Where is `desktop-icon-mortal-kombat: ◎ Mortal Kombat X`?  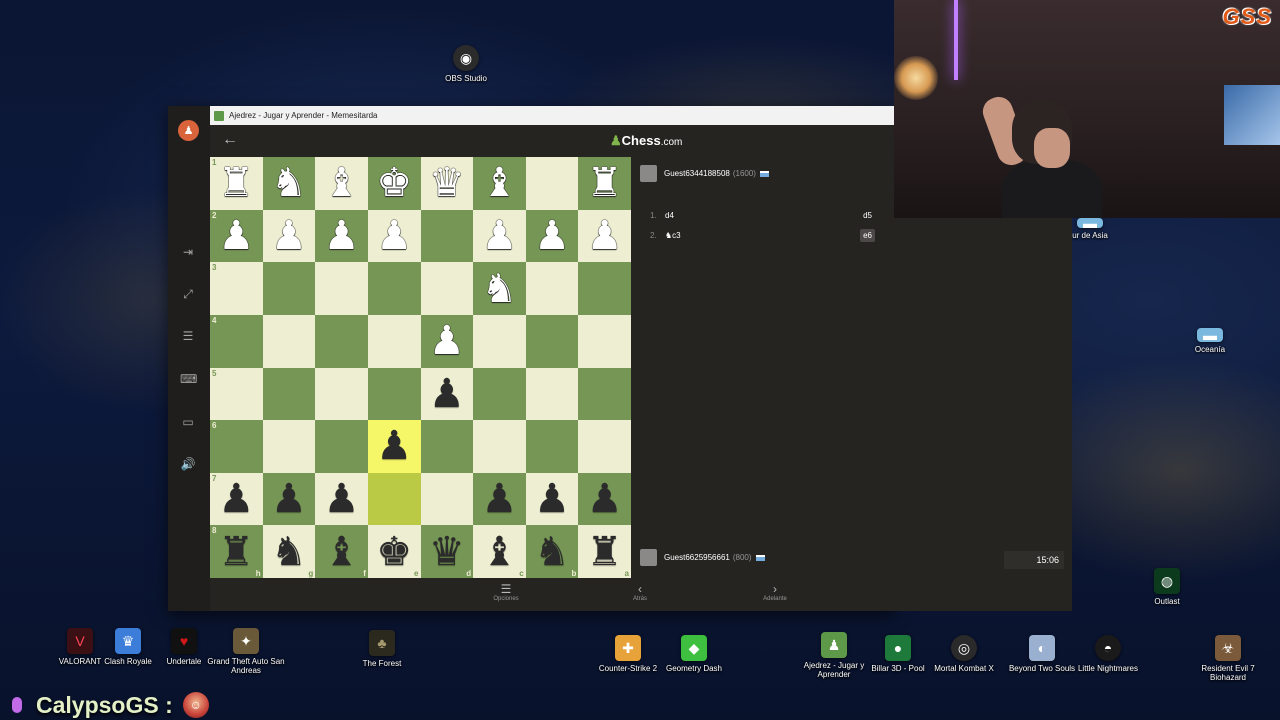 desktop-icon-mortal-kombat: ◎ Mortal Kombat X is located at coordinates (964, 654).